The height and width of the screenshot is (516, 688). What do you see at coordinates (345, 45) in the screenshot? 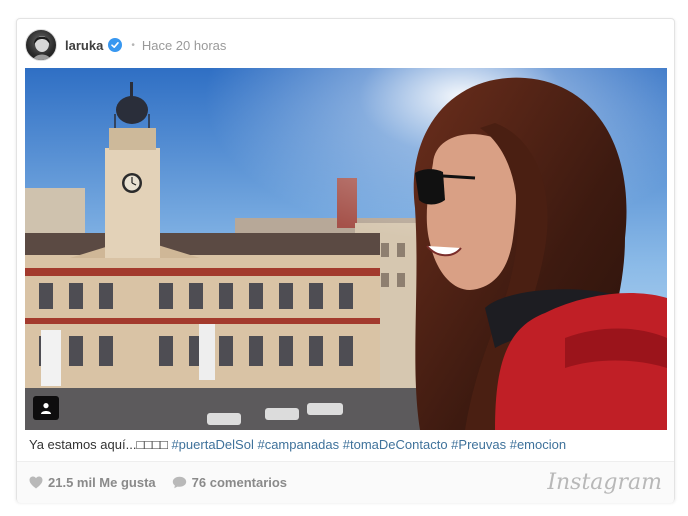
I see `post-header: laruka • Hace 20 horas` at bounding box center [345, 45].